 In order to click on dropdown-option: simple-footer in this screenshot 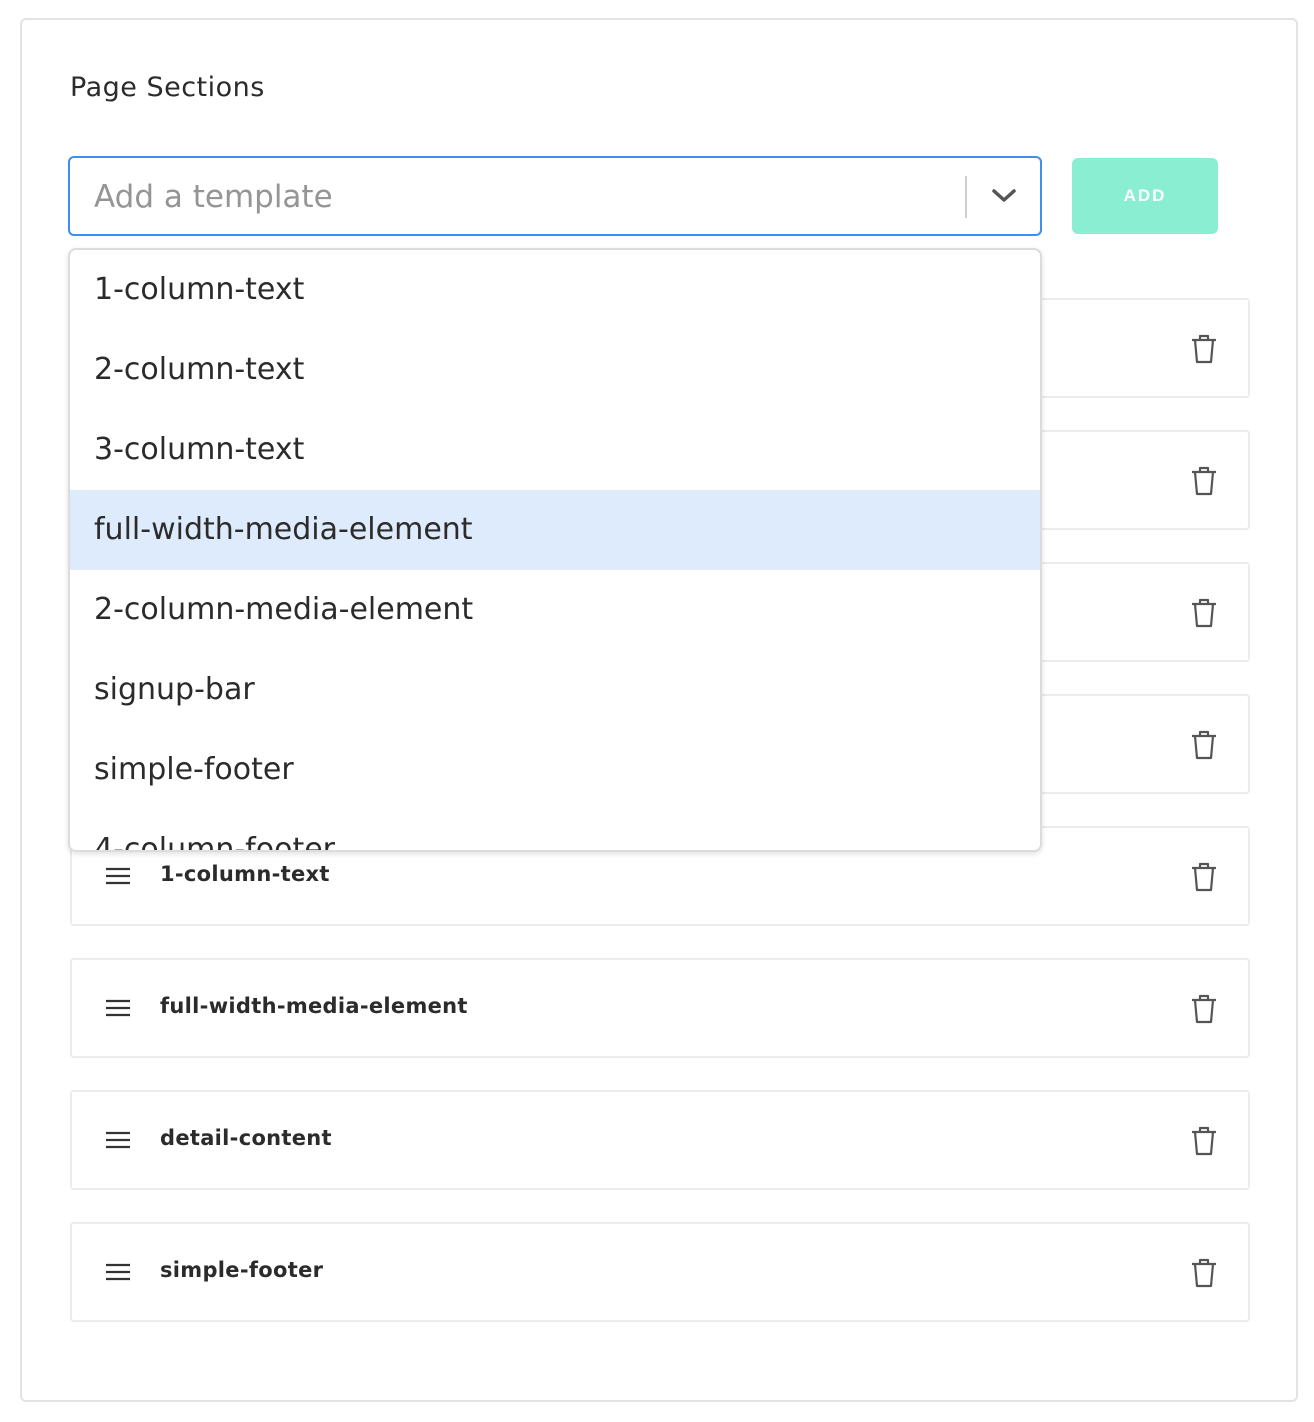, I will do `click(555, 770)`.